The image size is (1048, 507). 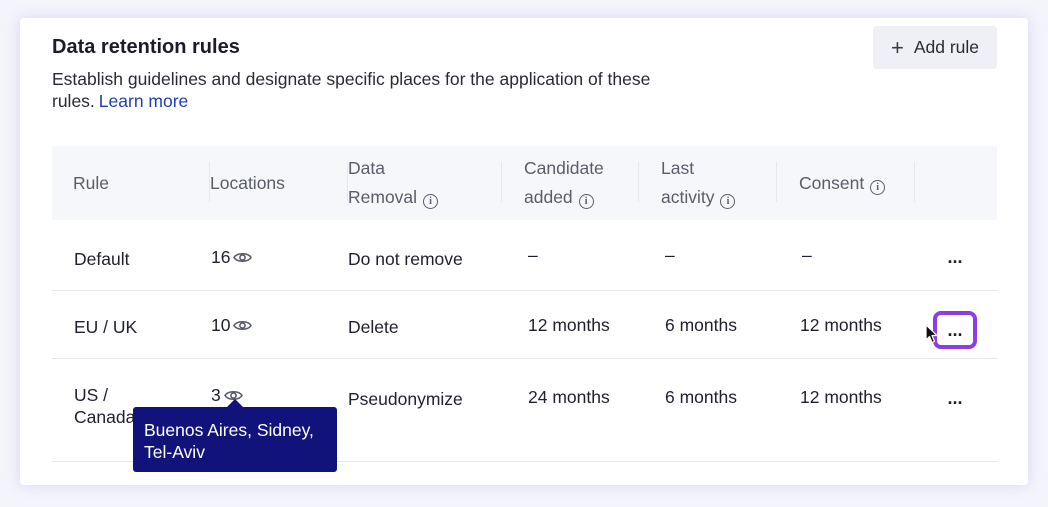 I want to click on data-removal: Delete, so click(x=373, y=327).